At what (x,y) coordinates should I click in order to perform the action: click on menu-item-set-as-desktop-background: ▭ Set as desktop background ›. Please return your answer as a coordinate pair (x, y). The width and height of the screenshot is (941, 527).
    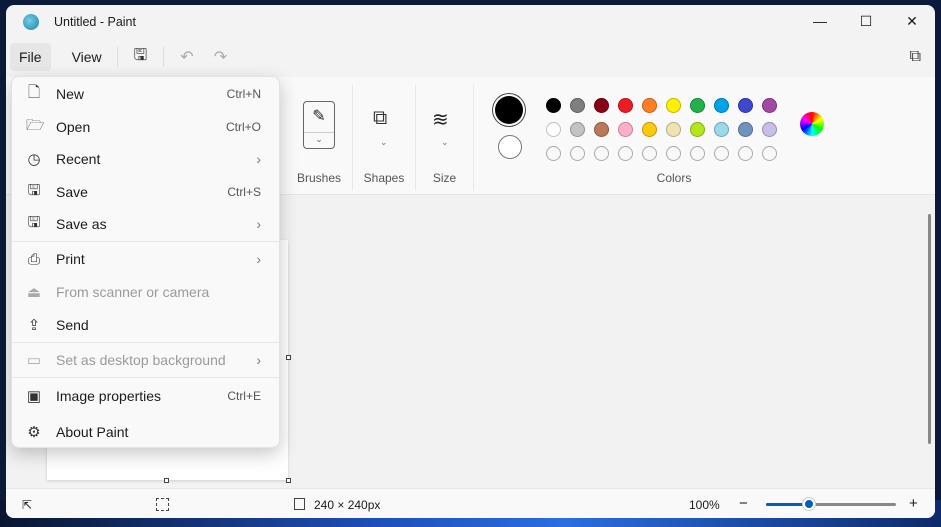
    Looking at the image, I should click on (145, 360).